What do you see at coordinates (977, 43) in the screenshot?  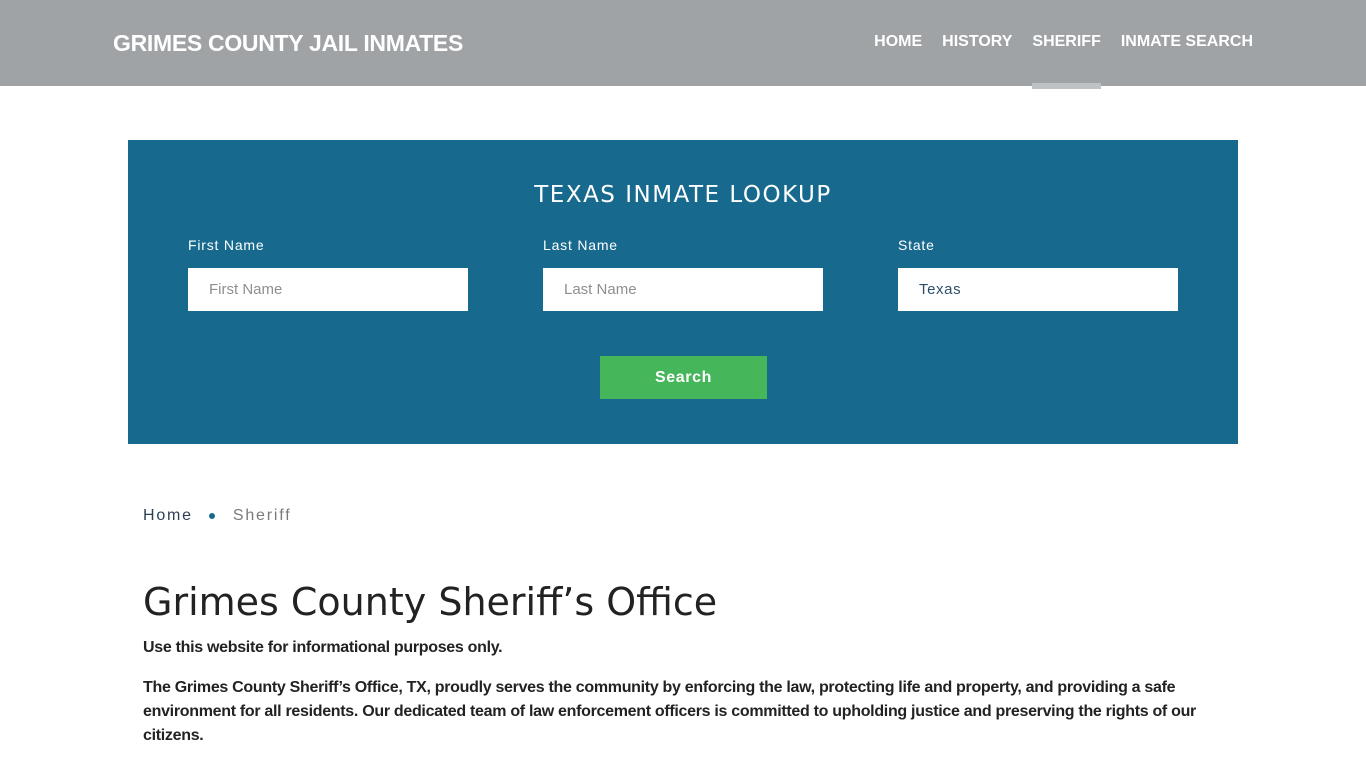 I see `nav-history: HISTORY` at bounding box center [977, 43].